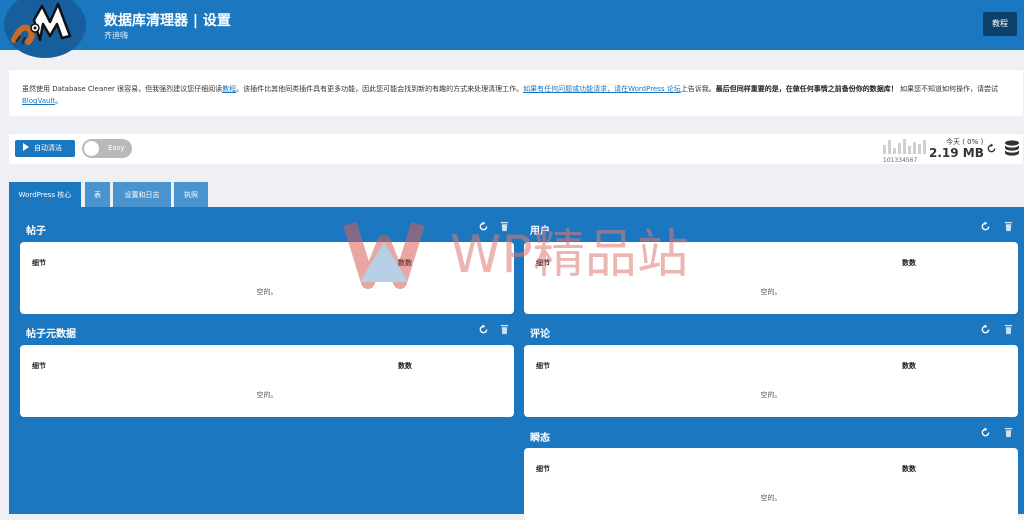 The image size is (1024, 520). Describe the element at coordinates (771, 484) in the screenshot. I see `transients-card: 细节 数数 空的。` at that location.